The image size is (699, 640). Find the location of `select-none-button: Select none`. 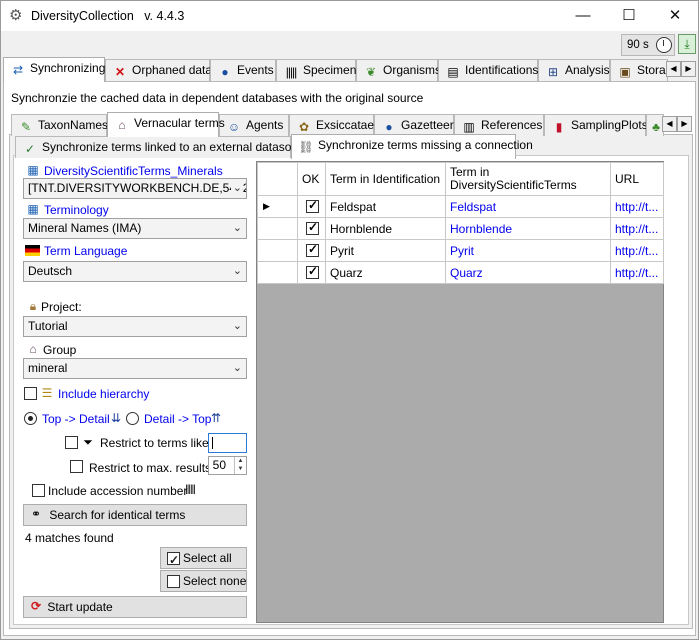

select-none-button: Select none is located at coordinates (203, 581).